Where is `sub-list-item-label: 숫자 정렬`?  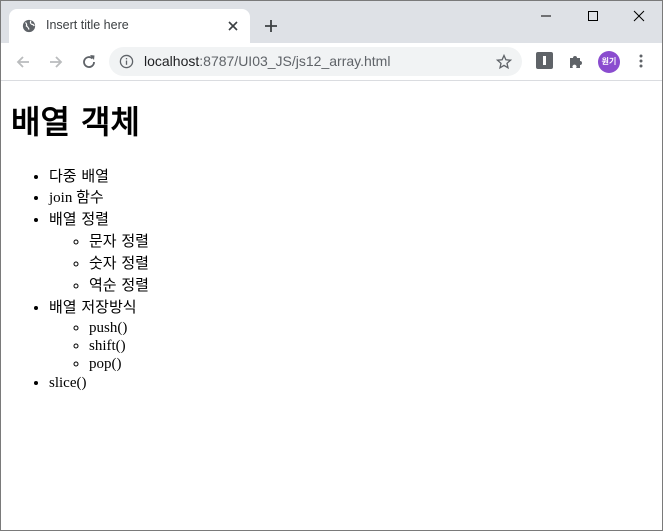 sub-list-item-label: 숫자 정렬 is located at coordinates (119, 263).